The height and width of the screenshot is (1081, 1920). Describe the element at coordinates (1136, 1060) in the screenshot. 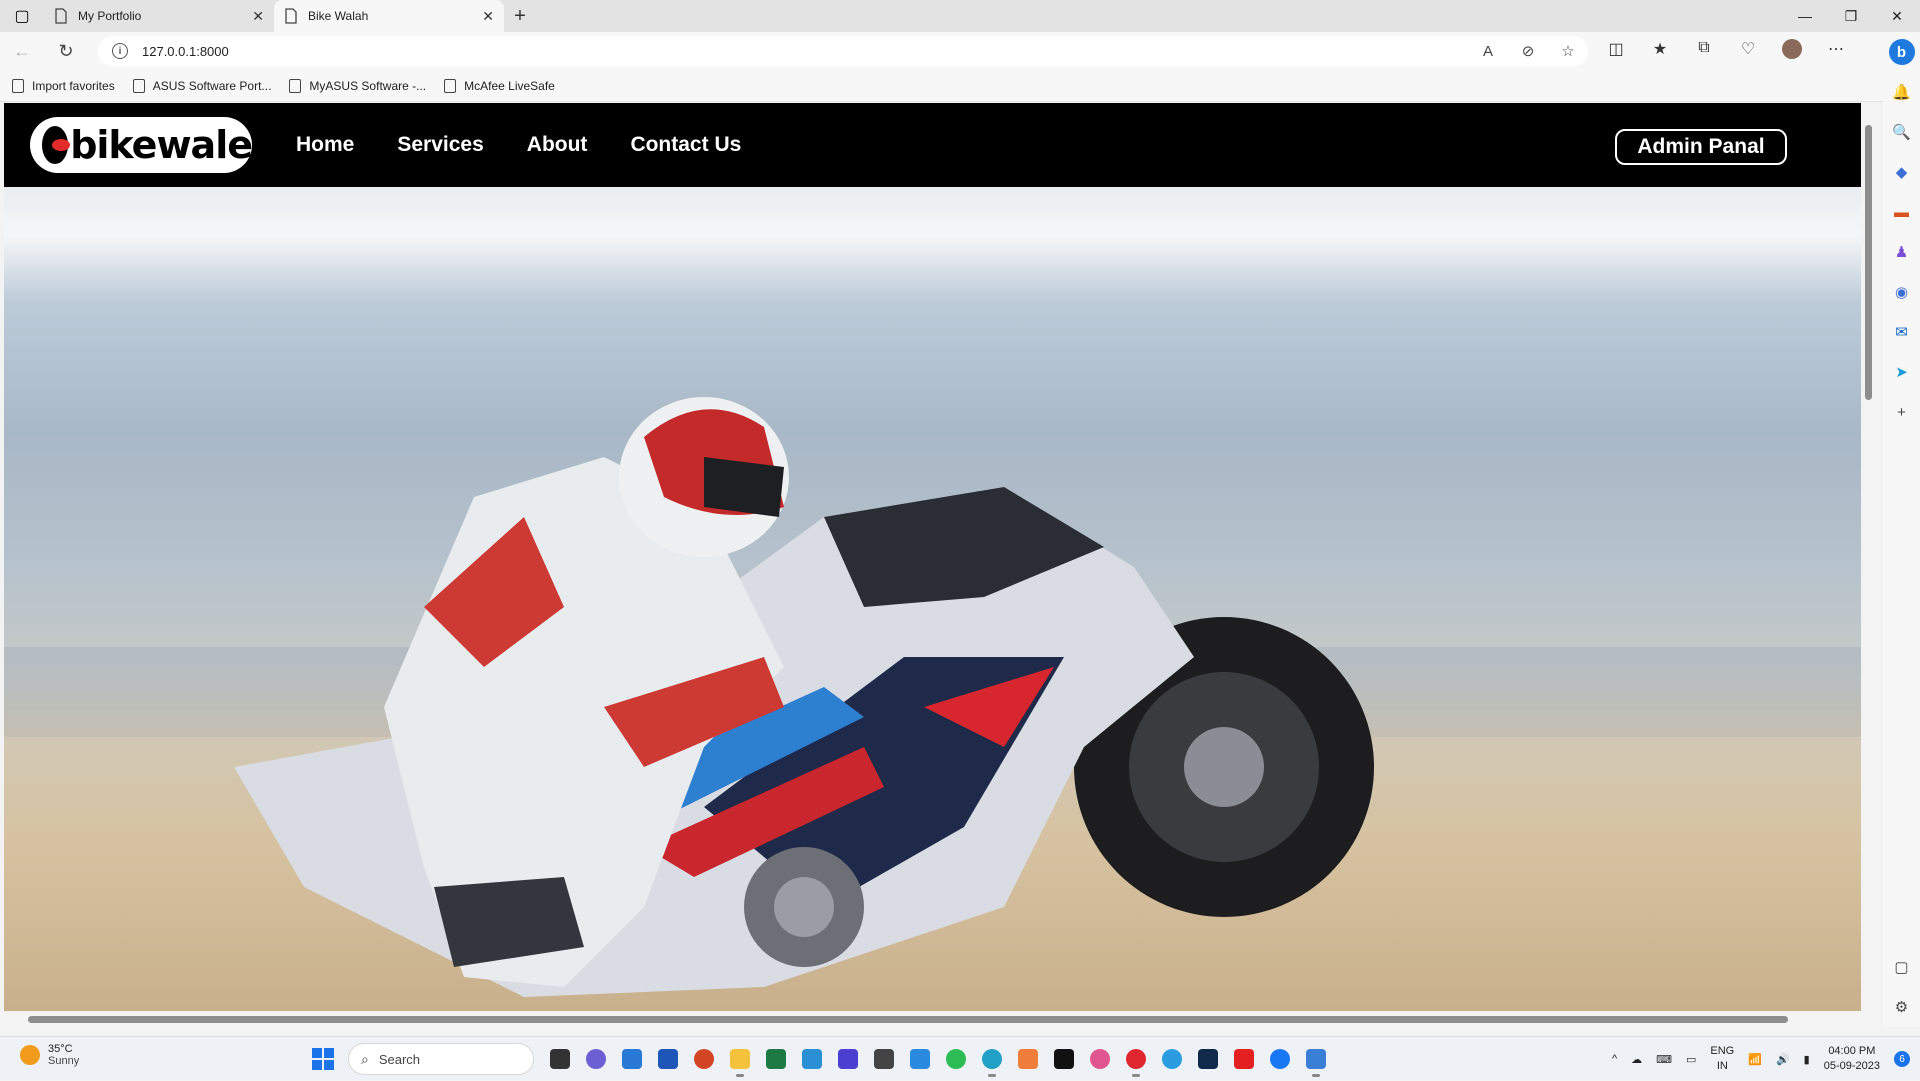

I see `opera-icon` at that location.